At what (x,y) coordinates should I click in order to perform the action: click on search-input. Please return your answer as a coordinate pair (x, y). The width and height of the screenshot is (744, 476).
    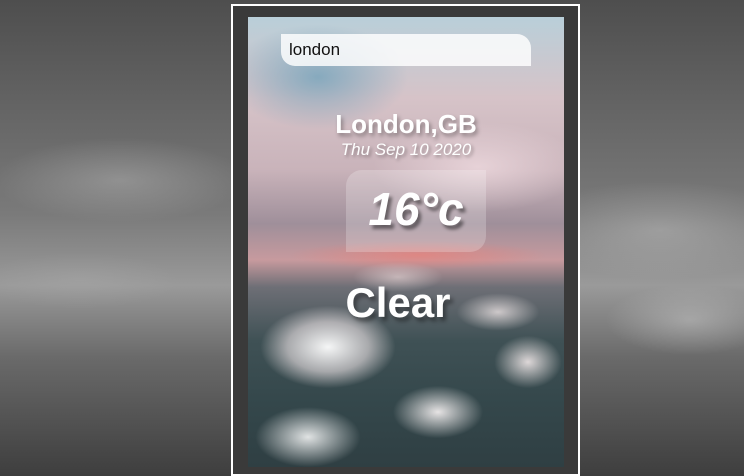
    Looking at the image, I should click on (406, 50).